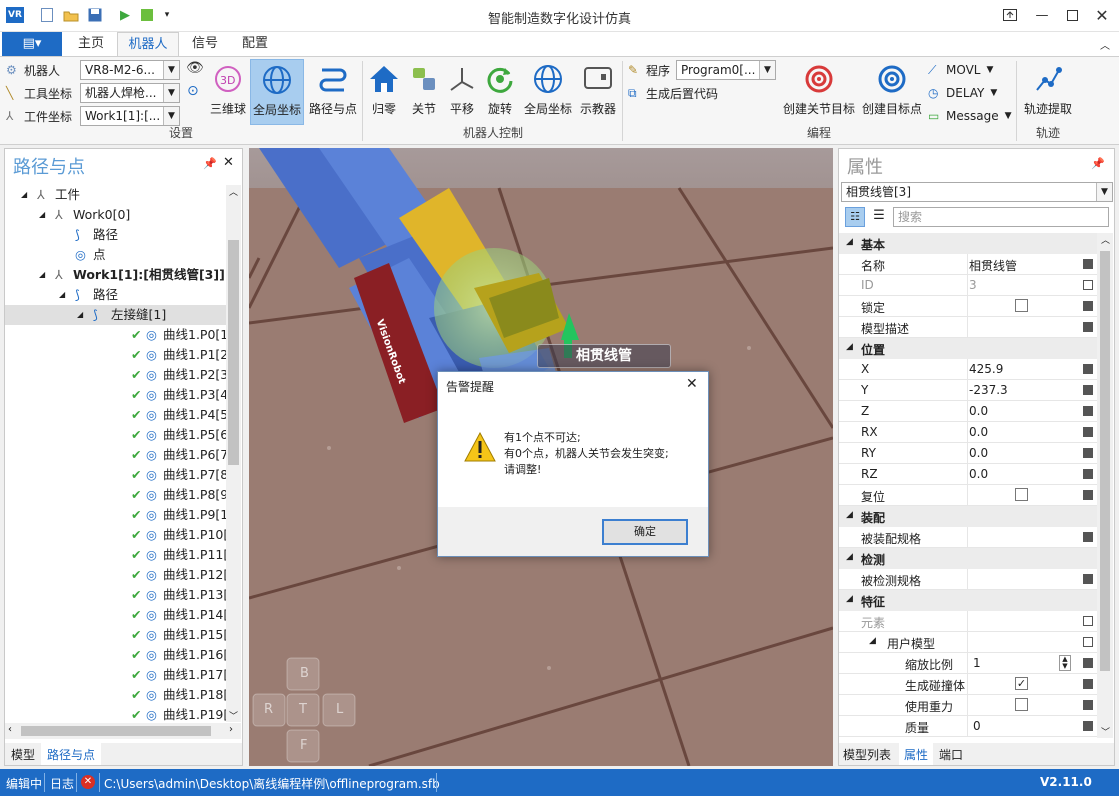  Describe the element at coordinates (115, 695) in the screenshot. I see `tree-node: ✔ ◎ 曲线1.P18[1` at that location.